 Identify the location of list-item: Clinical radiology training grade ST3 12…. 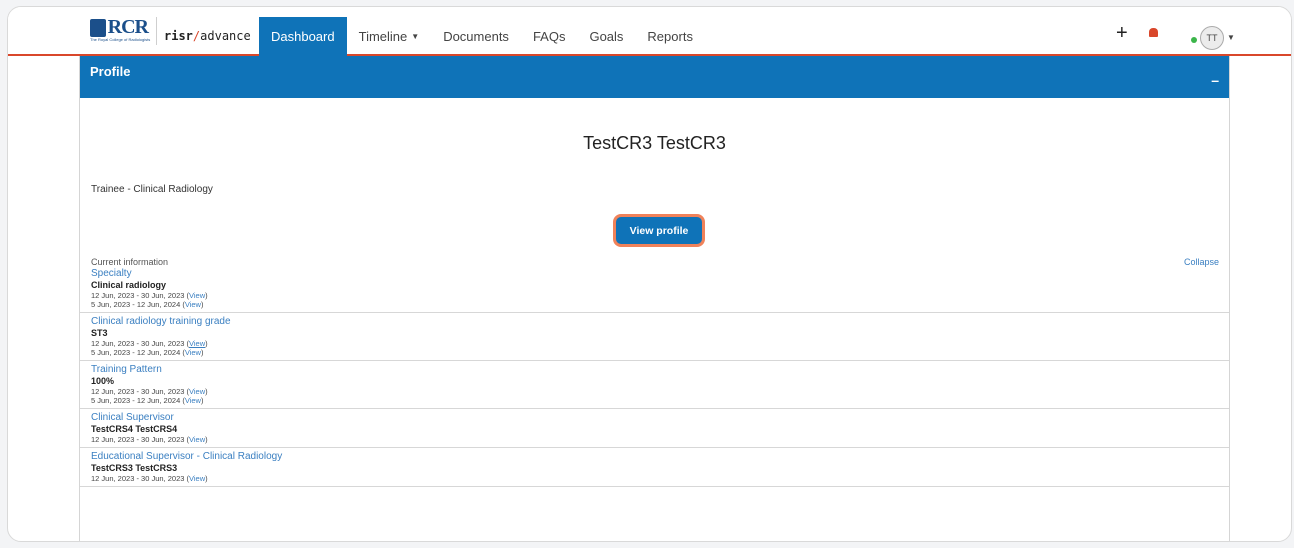
(654, 337).